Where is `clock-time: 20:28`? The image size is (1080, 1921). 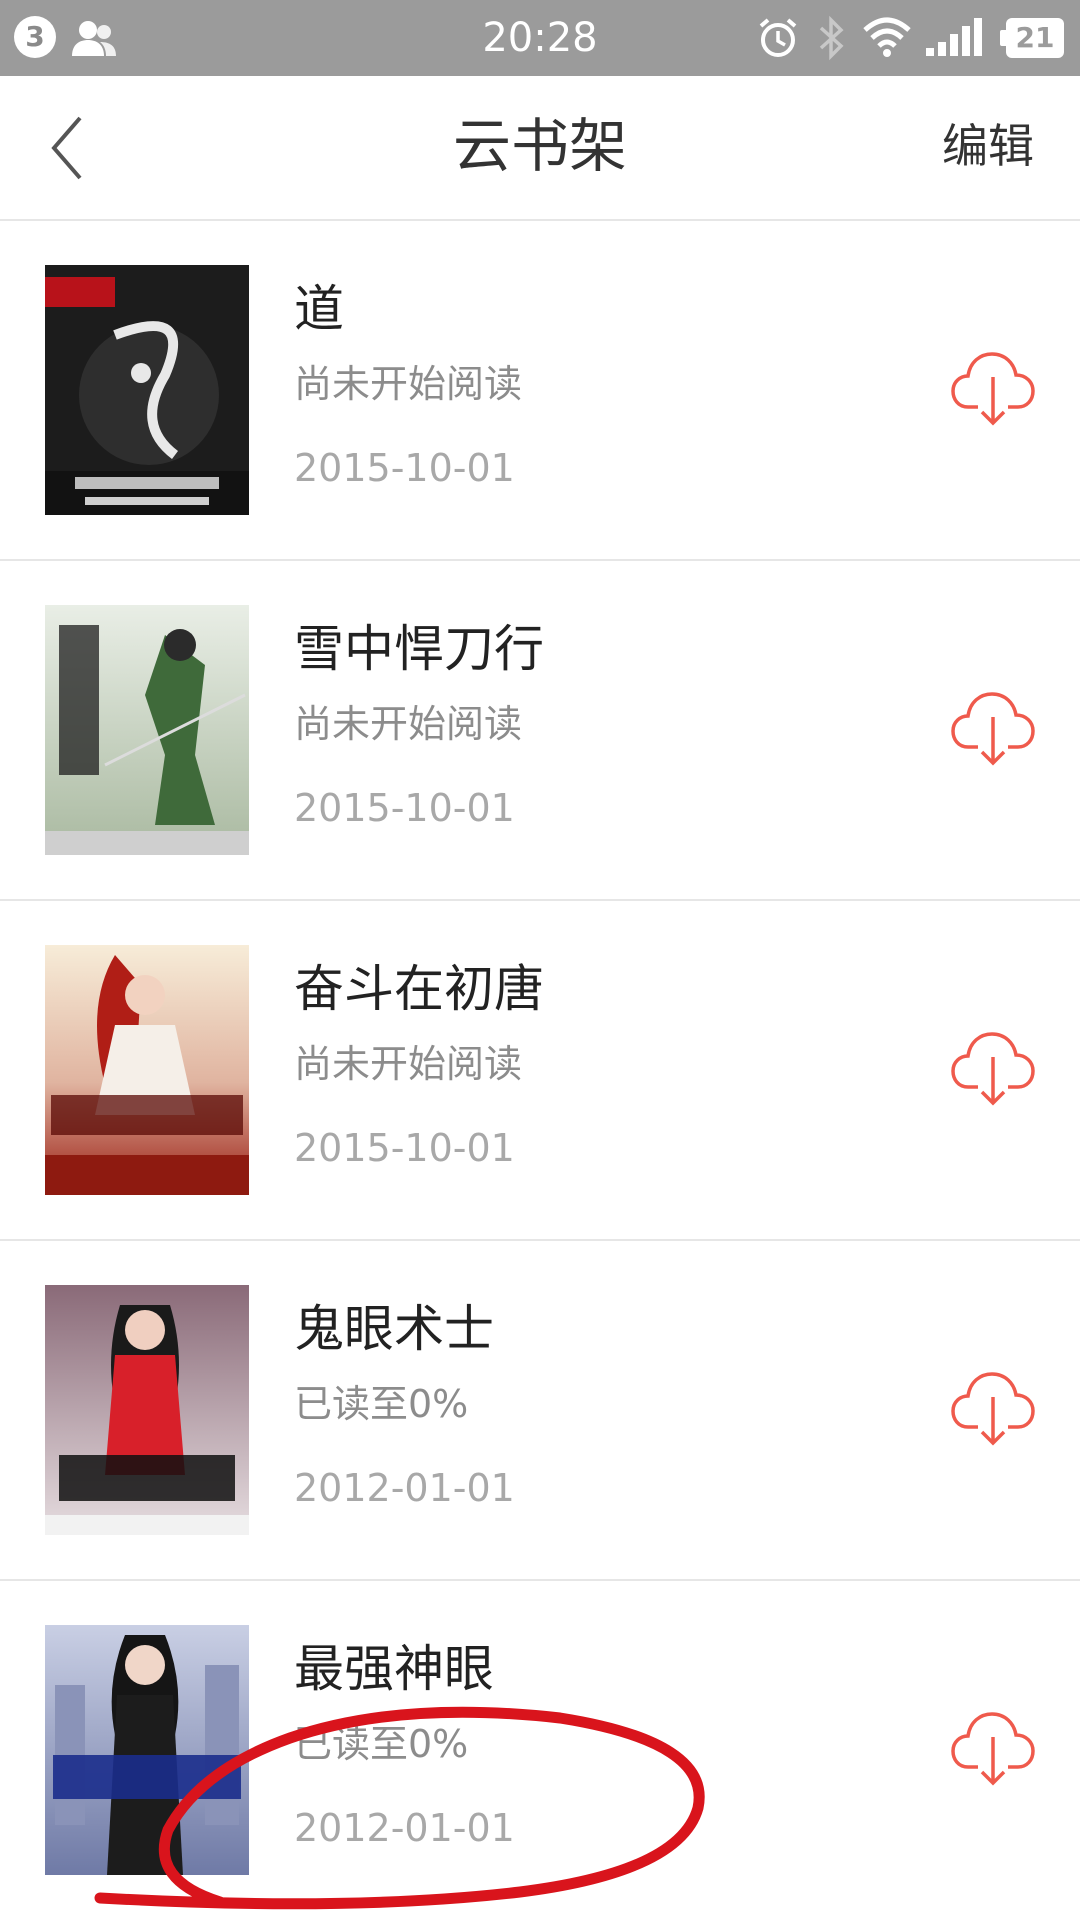
clock-time: 20:28 is located at coordinates (540, 38).